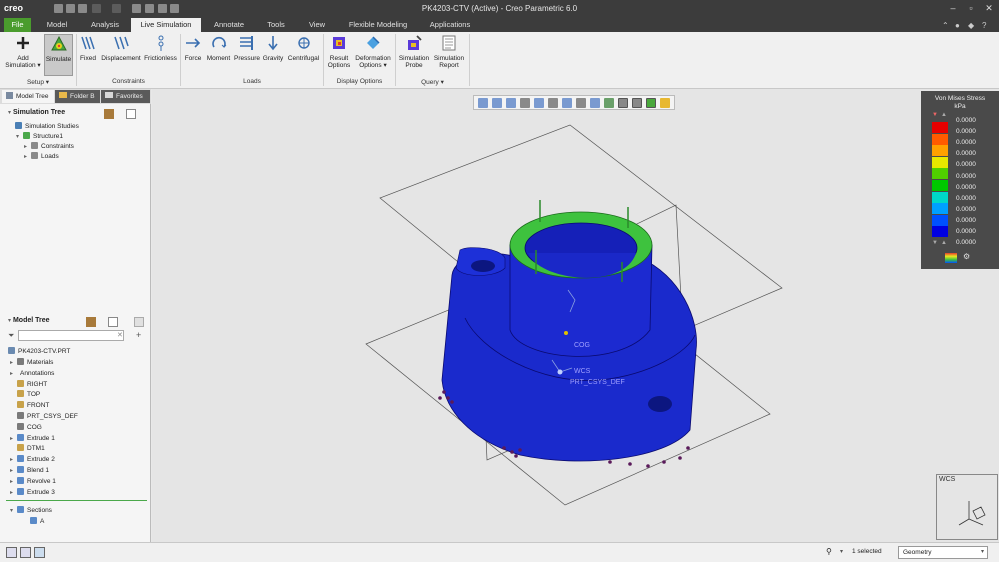 The width and height of the screenshot is (999, 562). I want to click on tab-applications: Applications, so click(450, 25).